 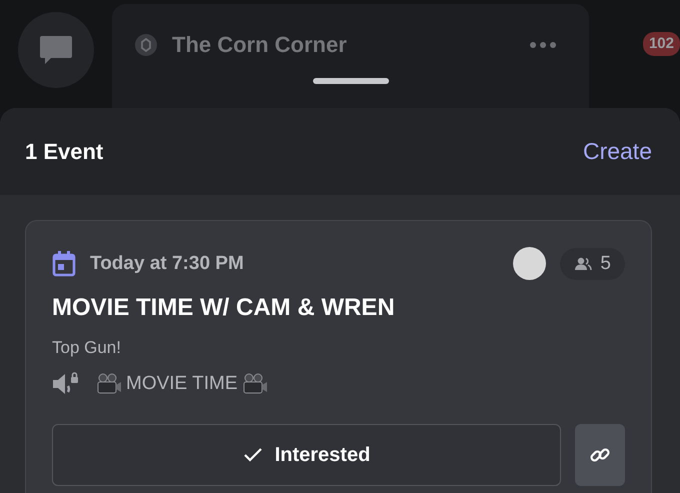 What do you see at coordinates (64, 151) in the screenshot?
I see `sheet-title: 1 Event` at bounding box center [64, 151].